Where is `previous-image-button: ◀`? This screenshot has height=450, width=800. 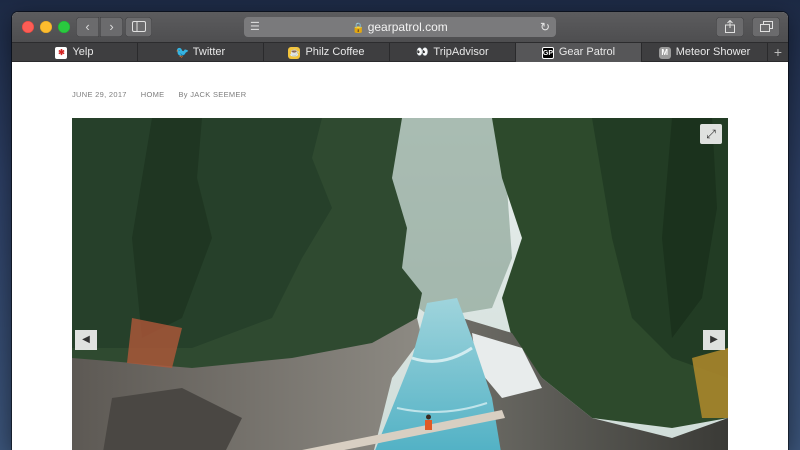
previous-image-button: ◀ is located at coordinates (86, 340).